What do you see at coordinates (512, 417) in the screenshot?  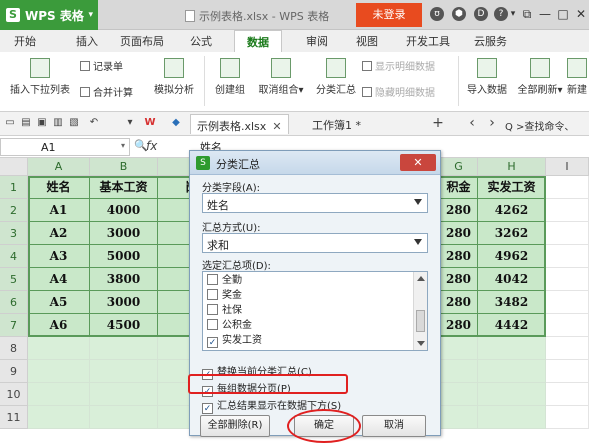 I see `cell-H11` at bounding box center [512, 417].